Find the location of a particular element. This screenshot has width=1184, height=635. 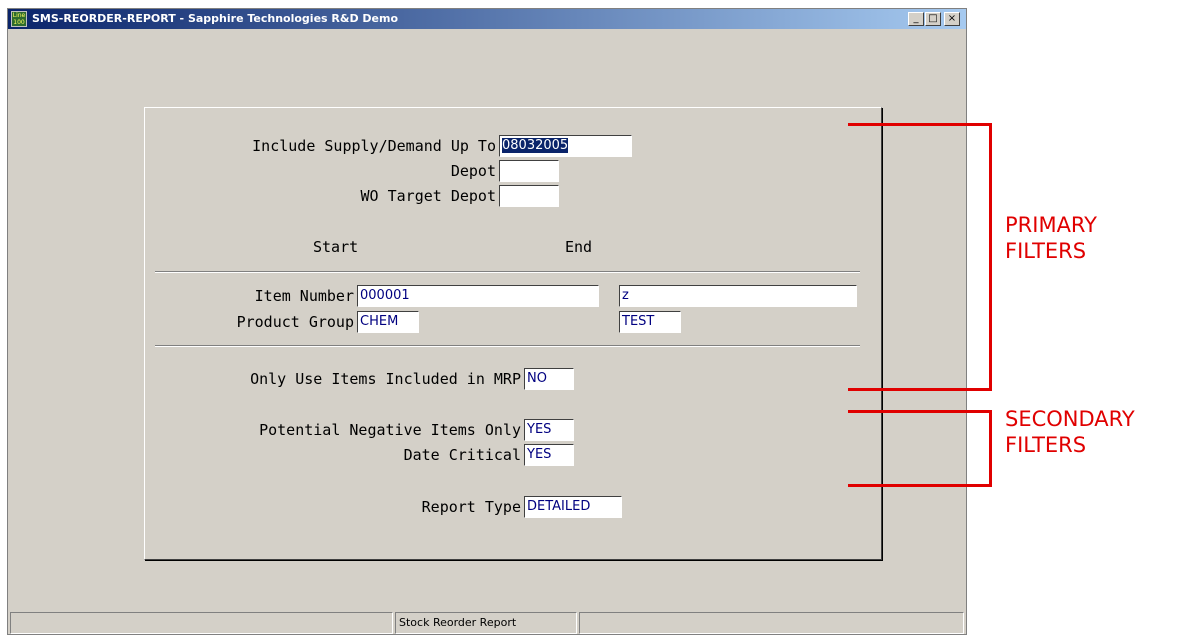

maximize-button: □ is located at coordinates (933, 19).